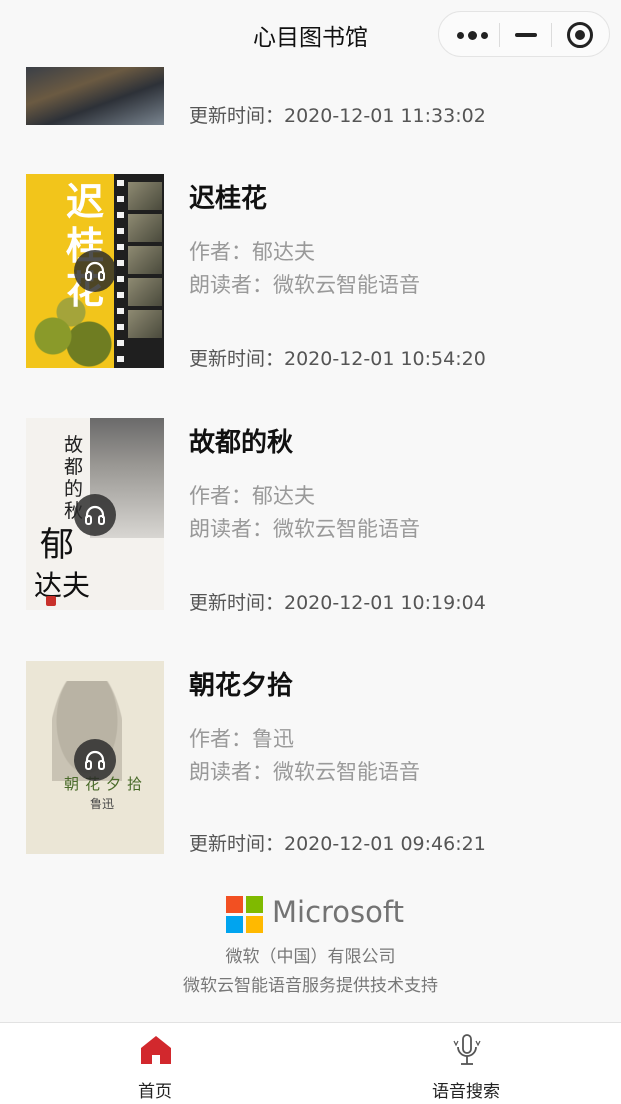  I want to click on microsoft-logo-icon, so click(244, 914).